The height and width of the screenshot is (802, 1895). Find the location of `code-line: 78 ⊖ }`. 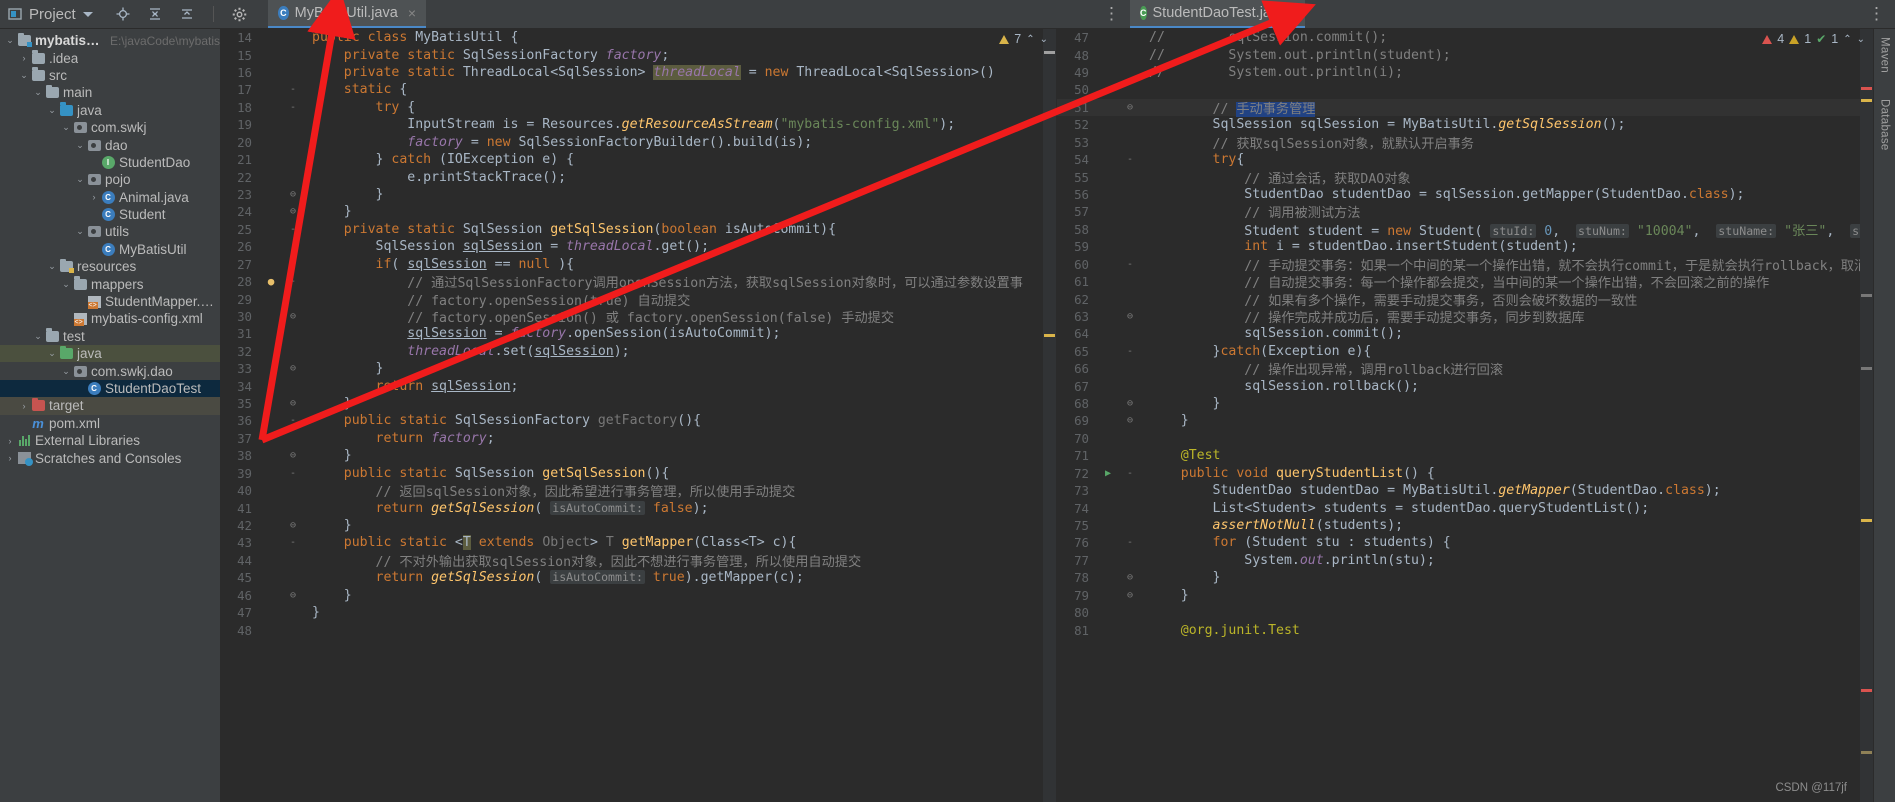

code-line: 78 ⊖ } is located at coordinates (1465, 577).